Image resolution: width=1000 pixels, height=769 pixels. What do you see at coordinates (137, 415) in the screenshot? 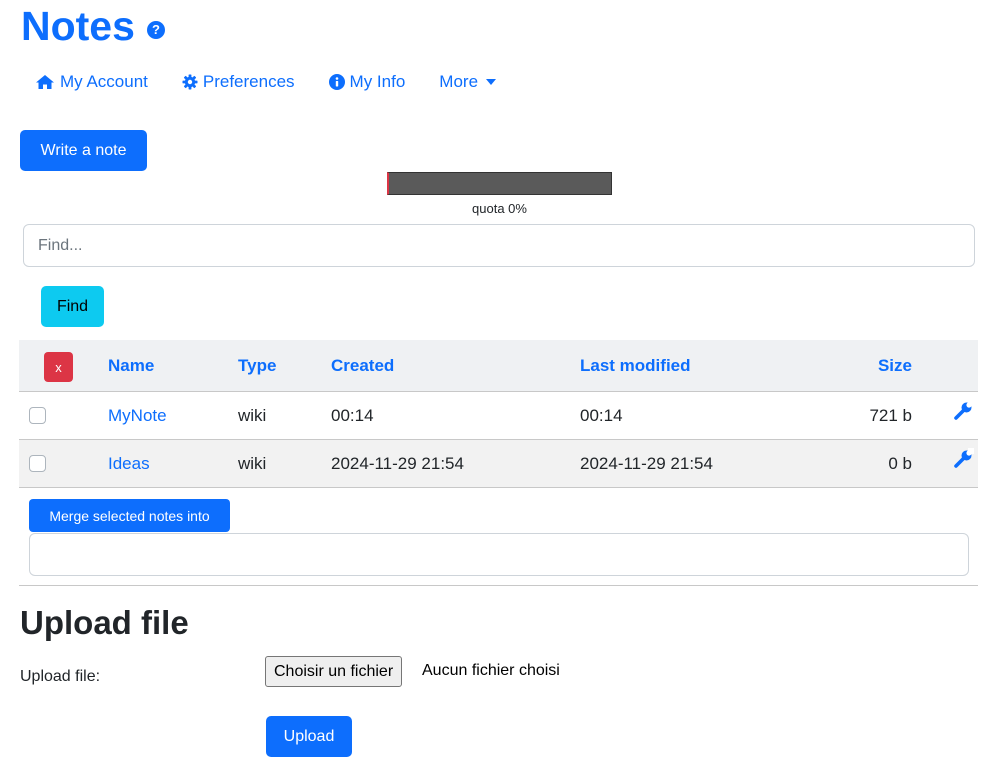
I see `note-name-link: MyNote` at bounding box center [137, 415].